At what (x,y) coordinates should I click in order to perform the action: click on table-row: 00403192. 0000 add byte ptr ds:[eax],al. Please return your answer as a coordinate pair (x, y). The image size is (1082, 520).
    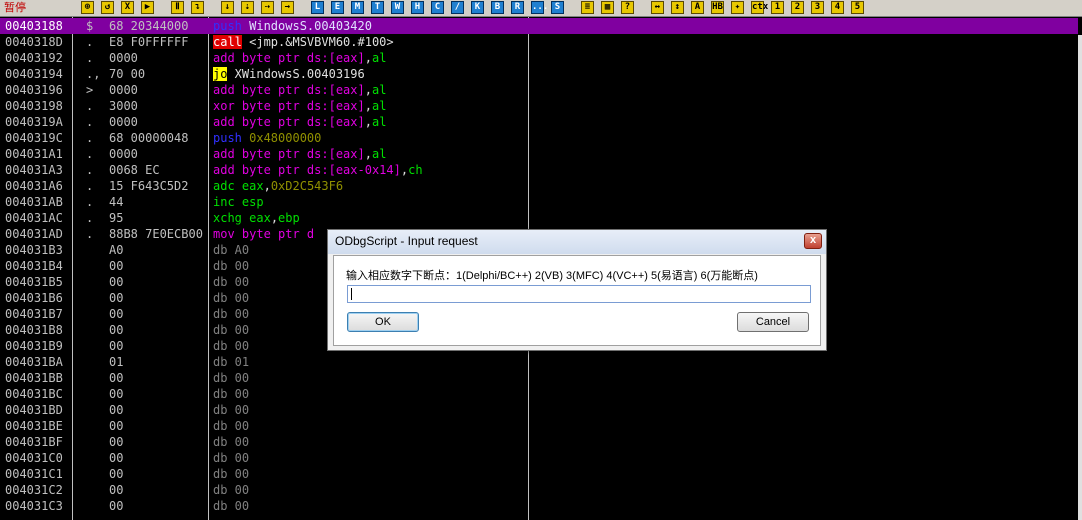
    Looking at the image, I should click on (539, 58).